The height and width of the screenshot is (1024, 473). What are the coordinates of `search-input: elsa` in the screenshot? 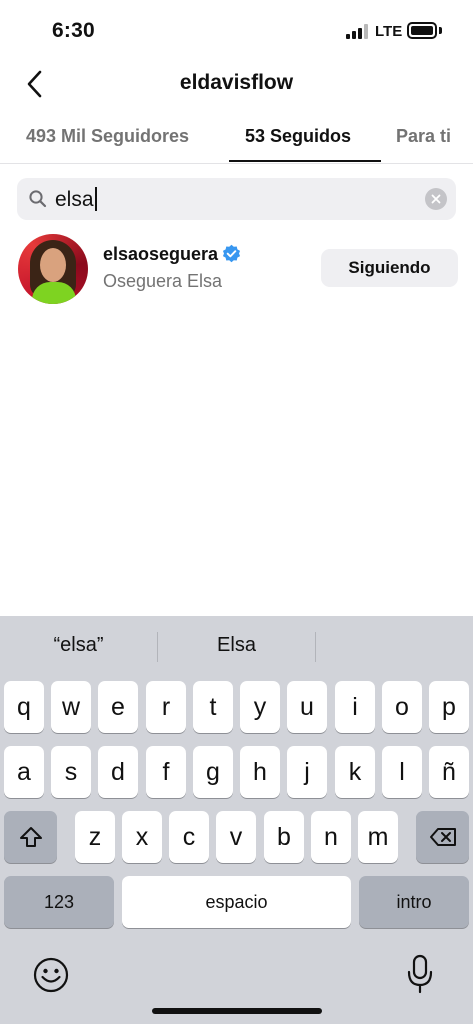 It's located at (76, 199).